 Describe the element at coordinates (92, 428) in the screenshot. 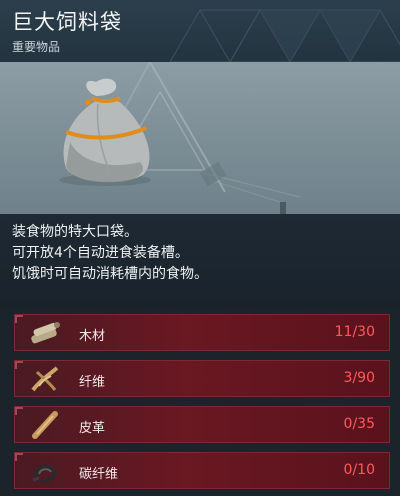

I see `material-name: 皮革` at that location.